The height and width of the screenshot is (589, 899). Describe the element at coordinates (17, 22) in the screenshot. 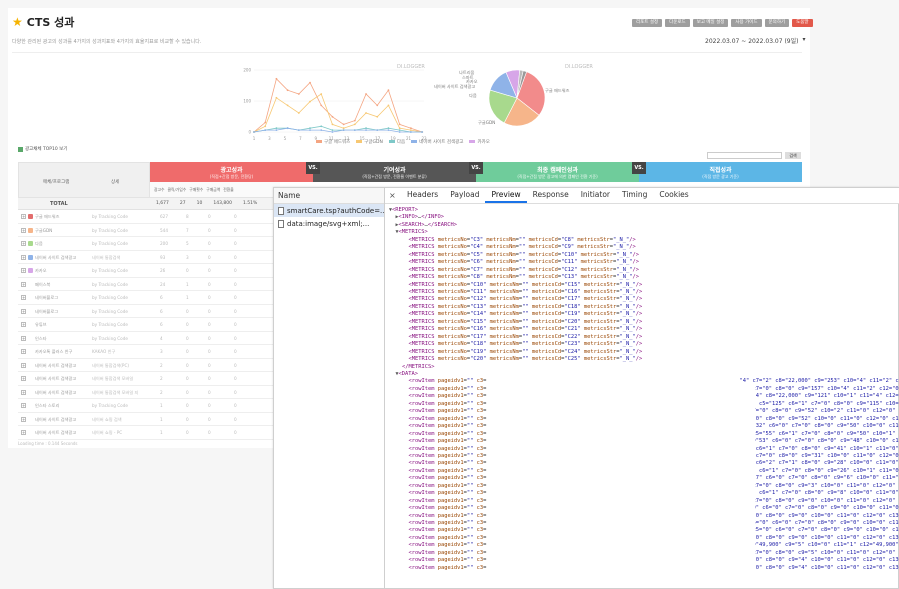

I see `favorite-star-icon: ★` at that location.